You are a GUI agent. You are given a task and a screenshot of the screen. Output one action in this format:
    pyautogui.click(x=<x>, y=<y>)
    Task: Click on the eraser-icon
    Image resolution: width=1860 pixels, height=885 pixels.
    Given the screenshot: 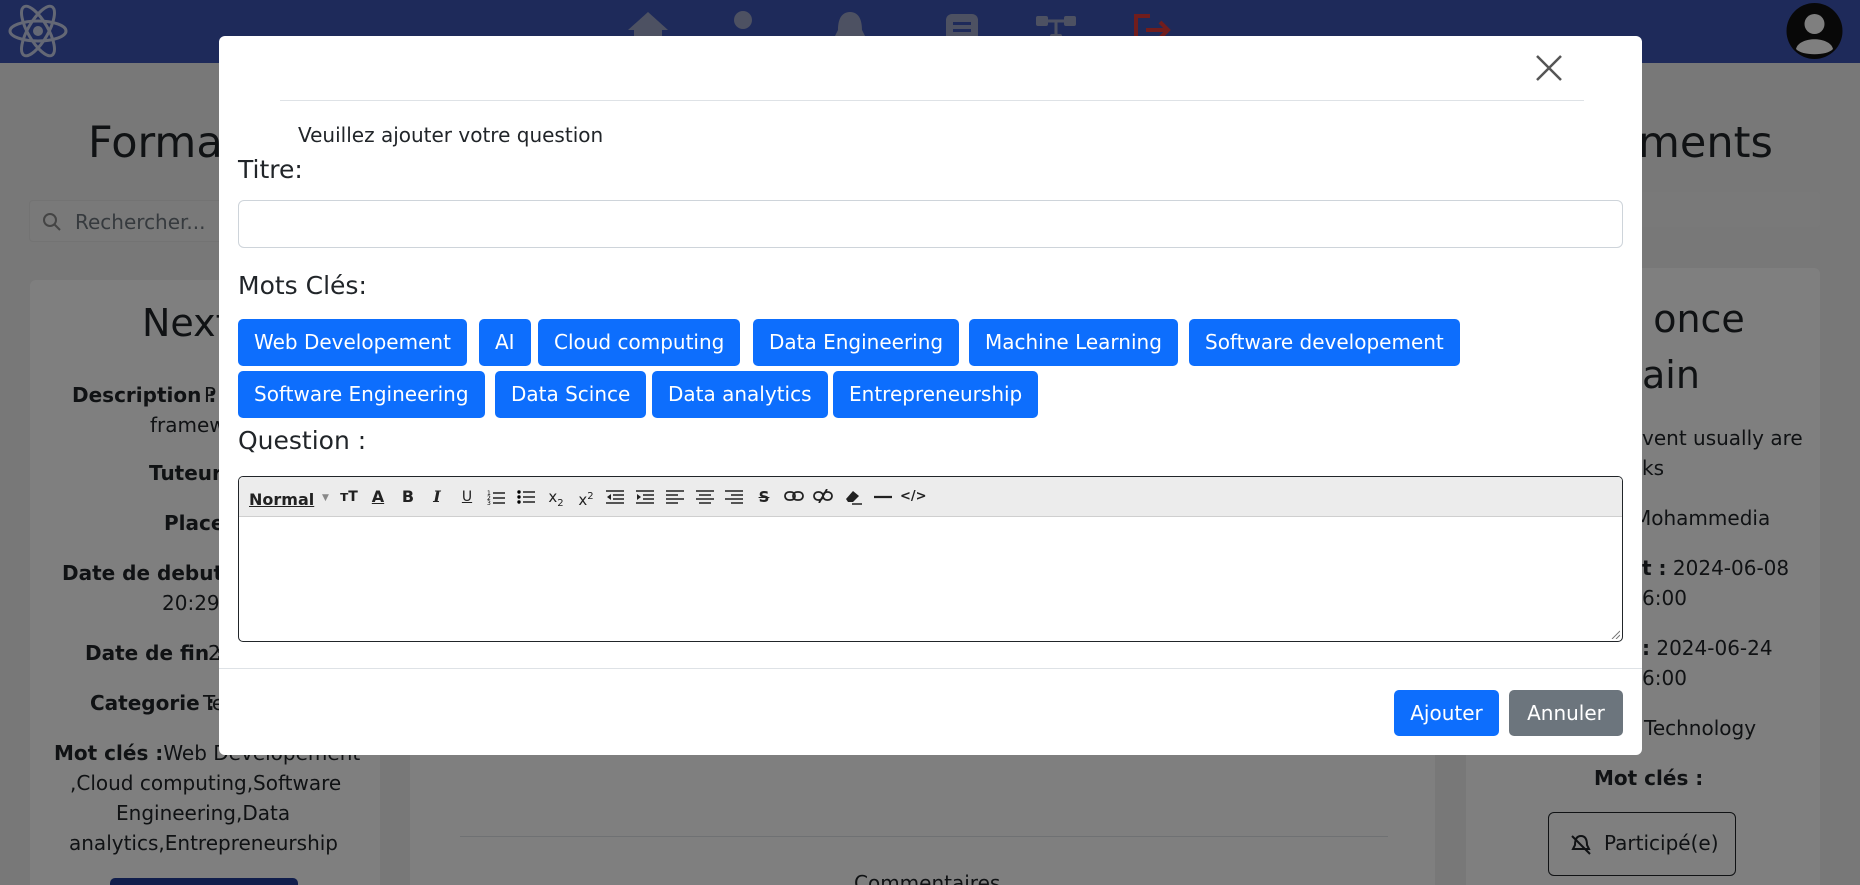 What is the action you would take?
    pyautogui.click(x=853, y=497)
    